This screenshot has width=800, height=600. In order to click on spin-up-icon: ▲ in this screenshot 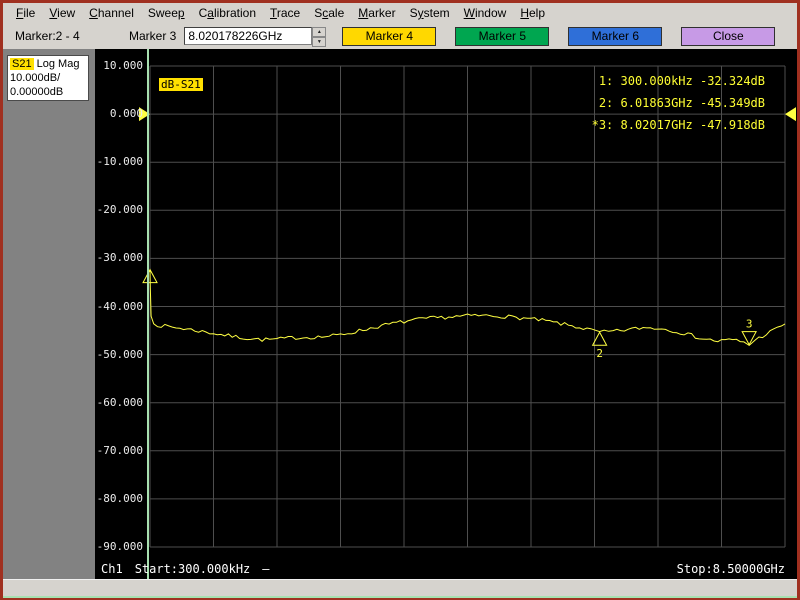, I will do `click(319, 32)`.